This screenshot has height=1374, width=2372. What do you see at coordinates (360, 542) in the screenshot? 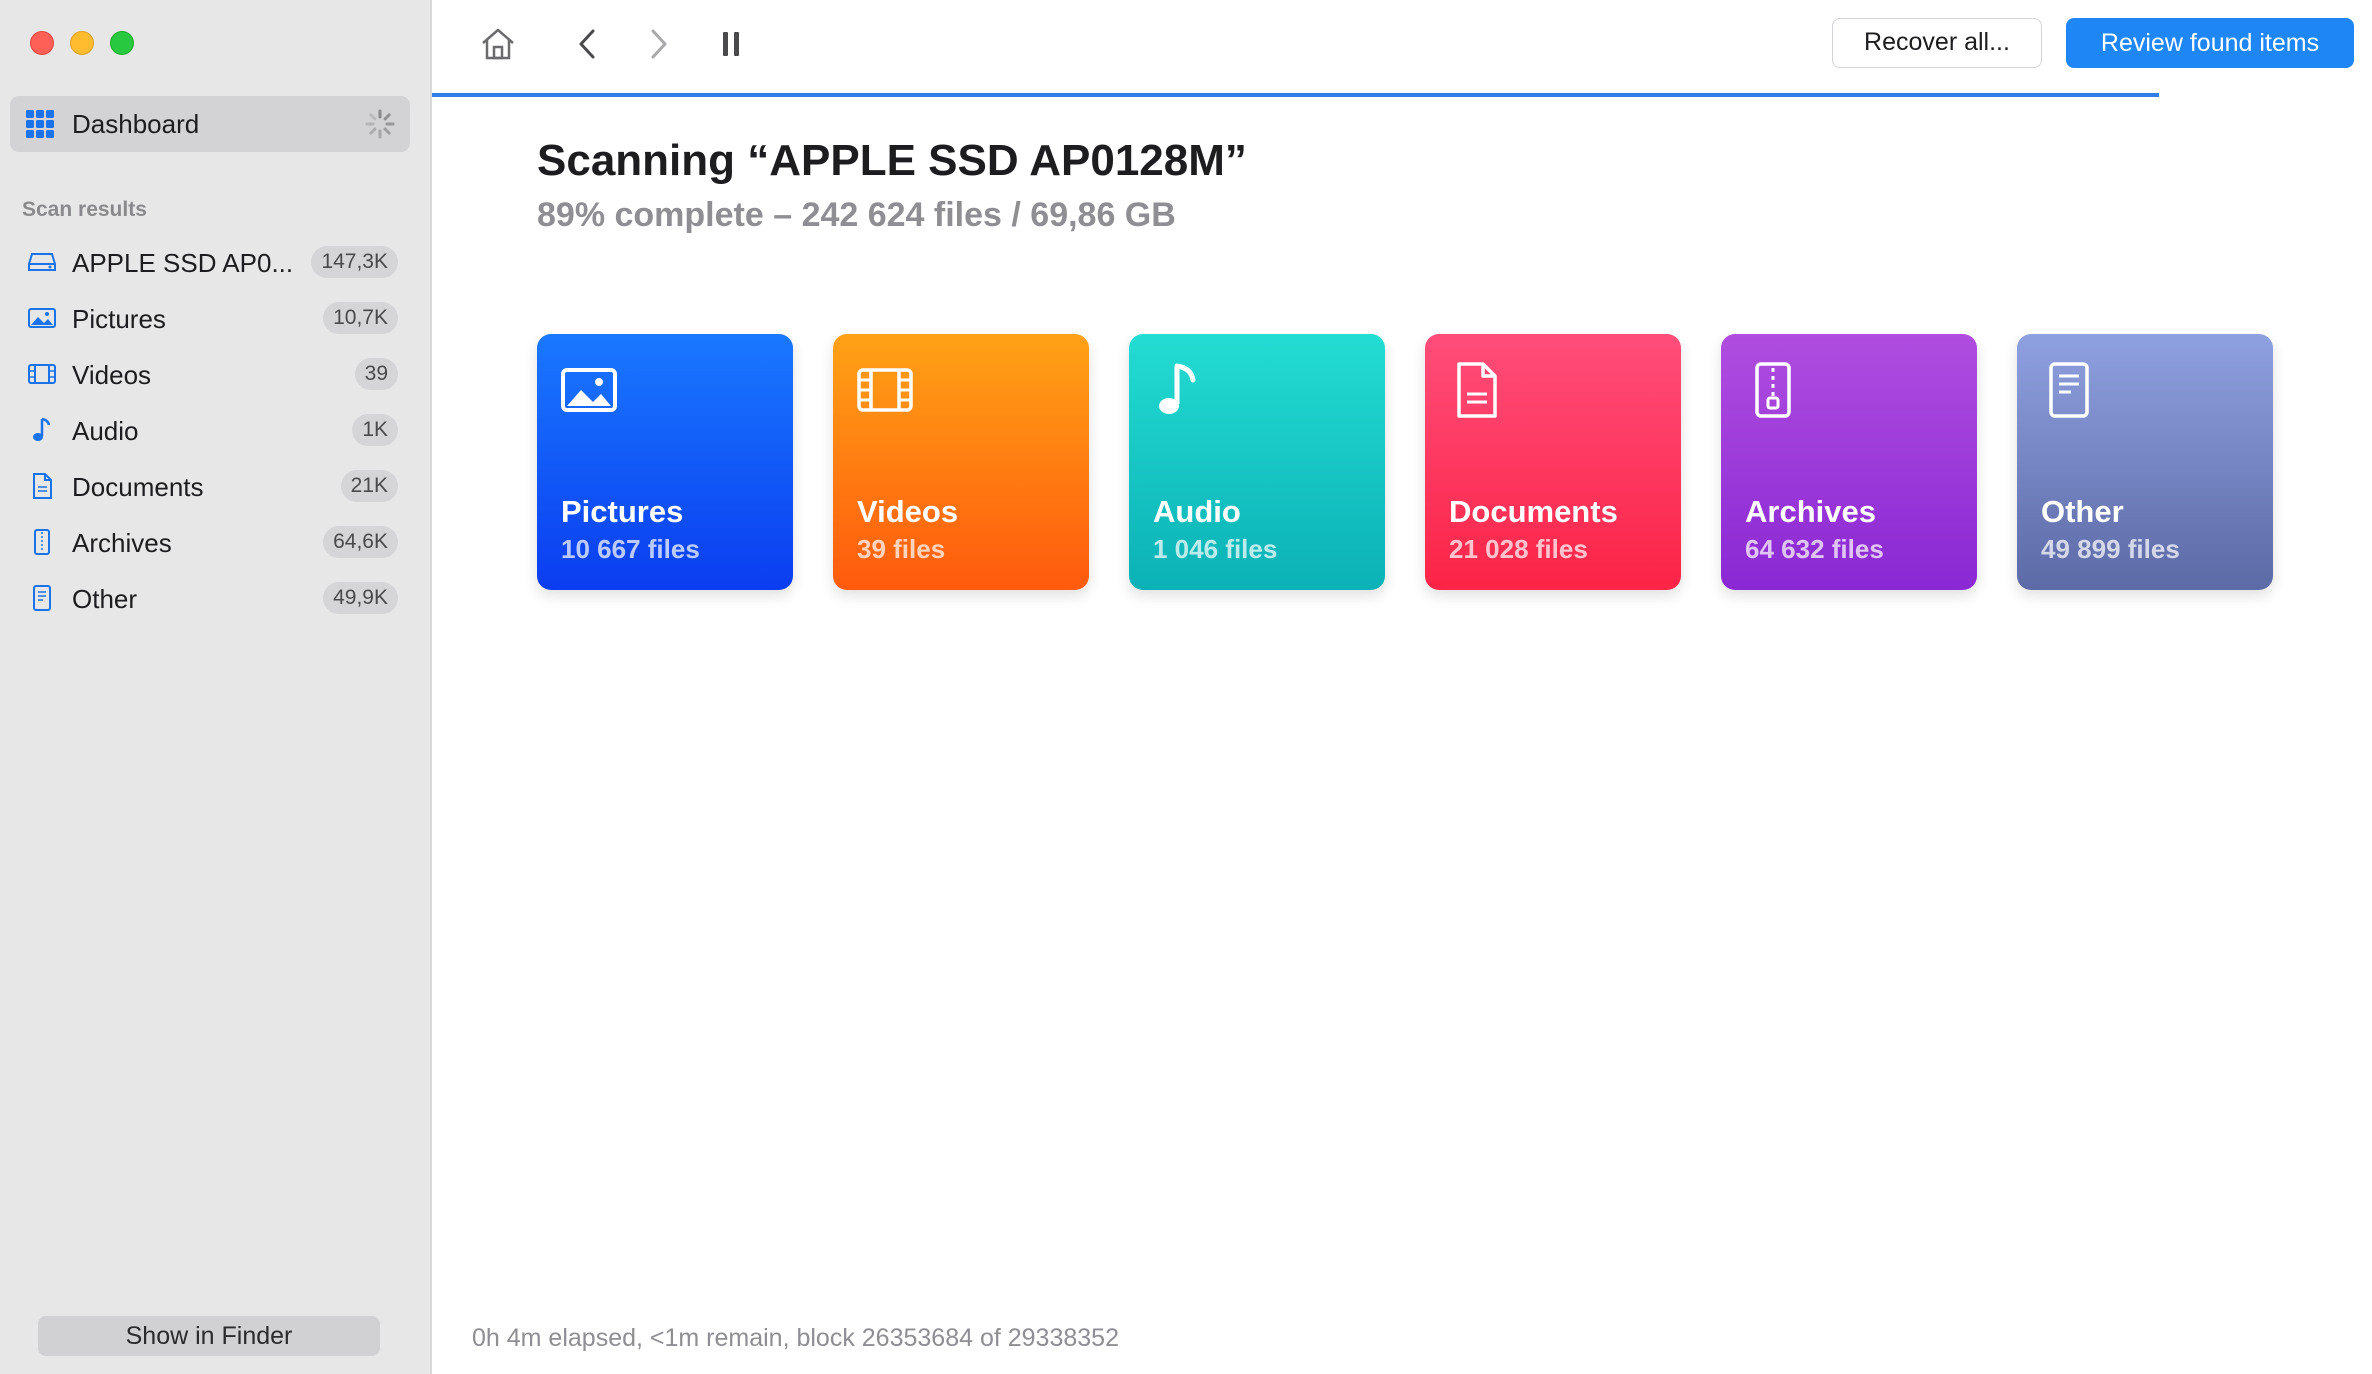
I see `count-badge: 64,6K` at bounding box center [360, 542].